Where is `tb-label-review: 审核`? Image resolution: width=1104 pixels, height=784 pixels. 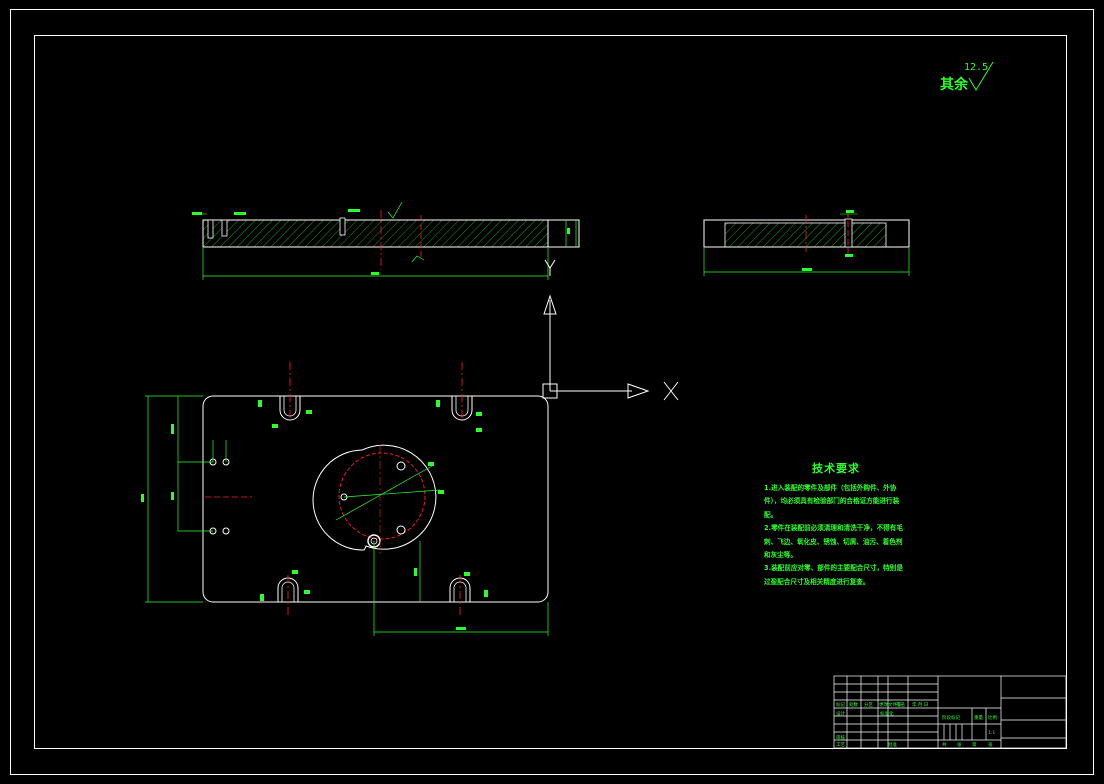
tb-label-review: 审核 is located at coordinates (840, 738).